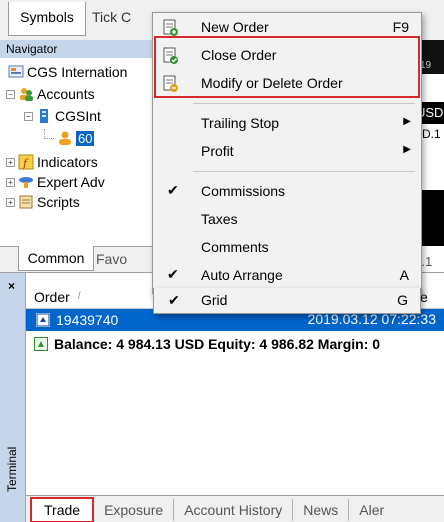  I want to click on order-buy-icon, so click(43, 320).